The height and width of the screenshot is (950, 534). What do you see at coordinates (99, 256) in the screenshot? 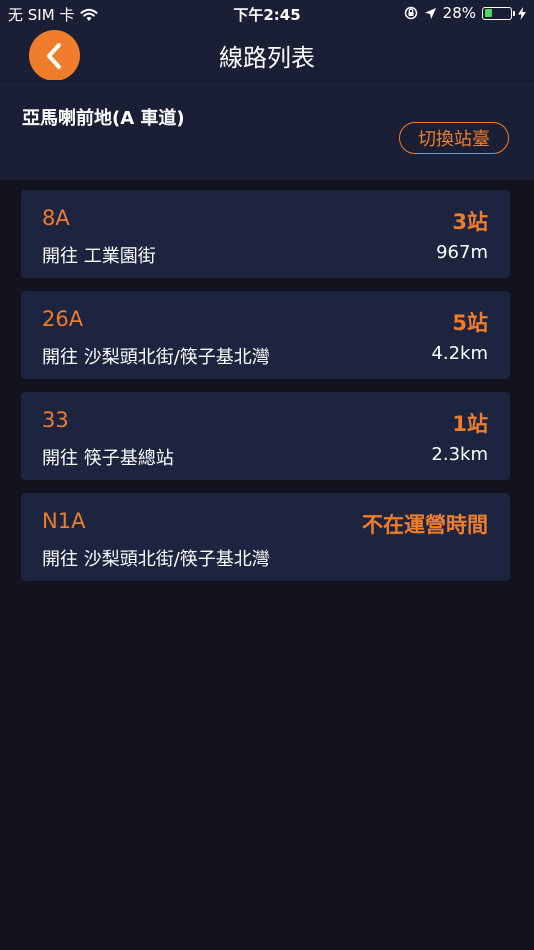
I see `route-destination: 開往 工業園街` at bounding box center [99, 256].